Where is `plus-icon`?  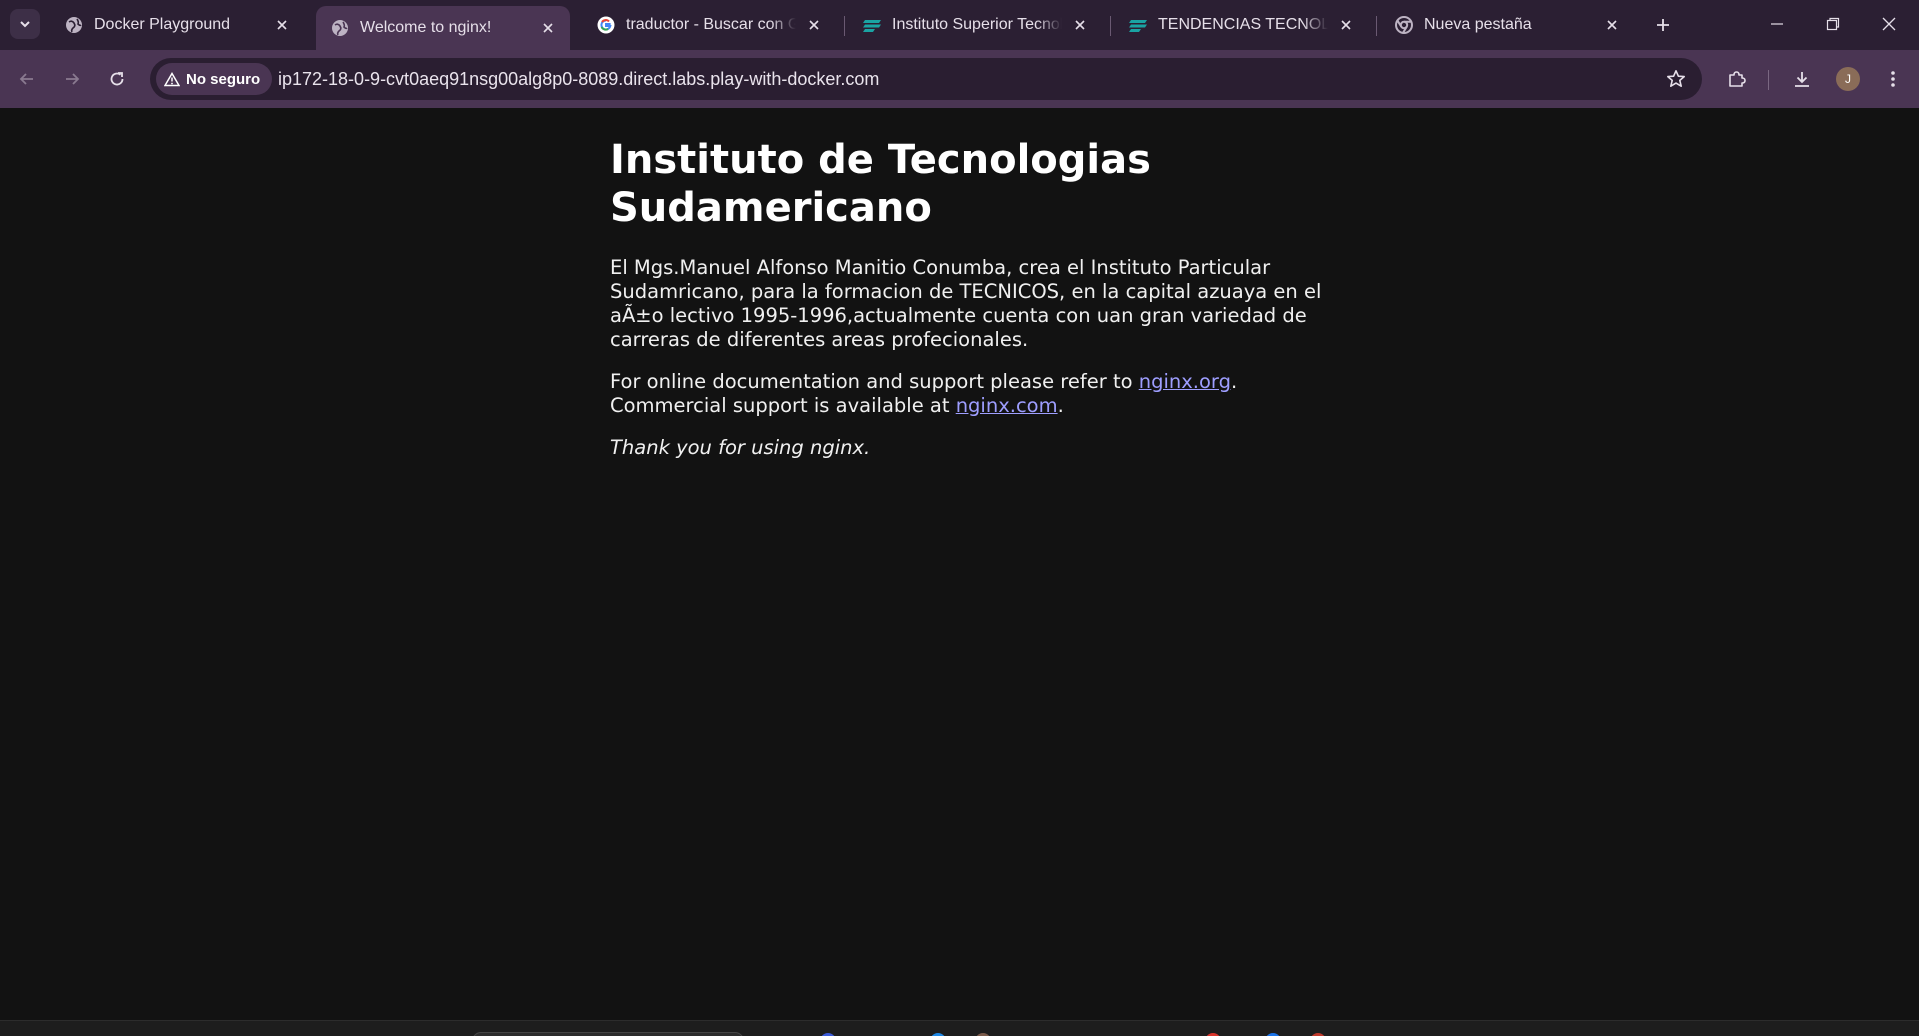
plus-icon is located at coordinates (1663, 25).